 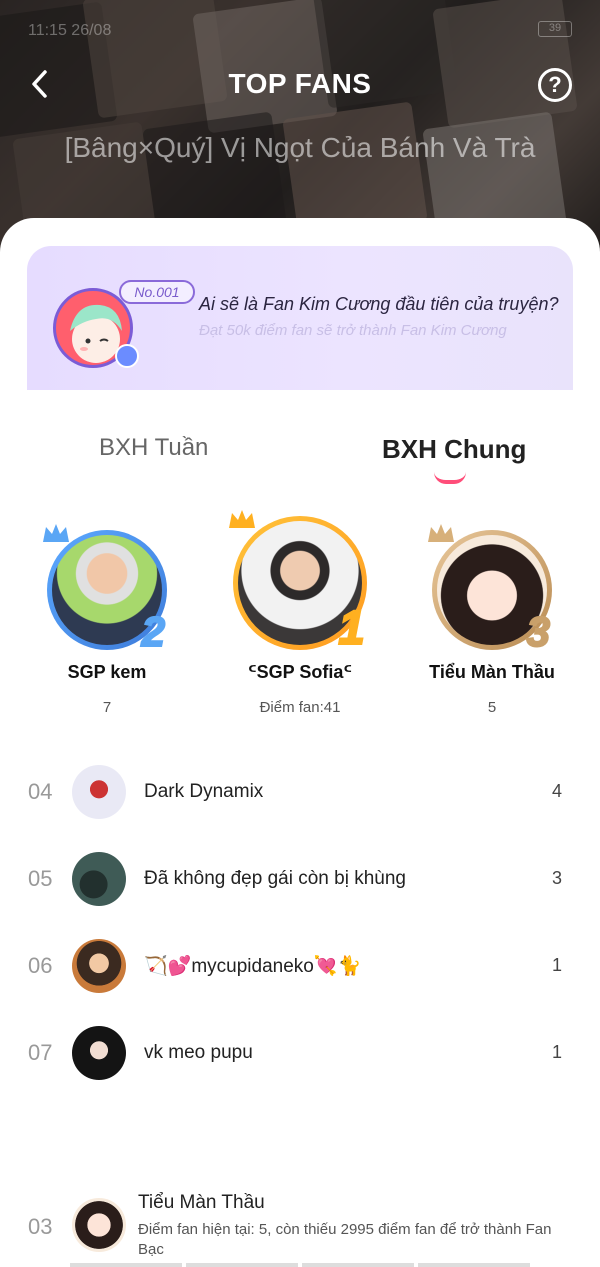 What do you see at coordinates (40, 1052) in the screenshot?
I see `list-rank: 07` at bounding box center [40, 1052].